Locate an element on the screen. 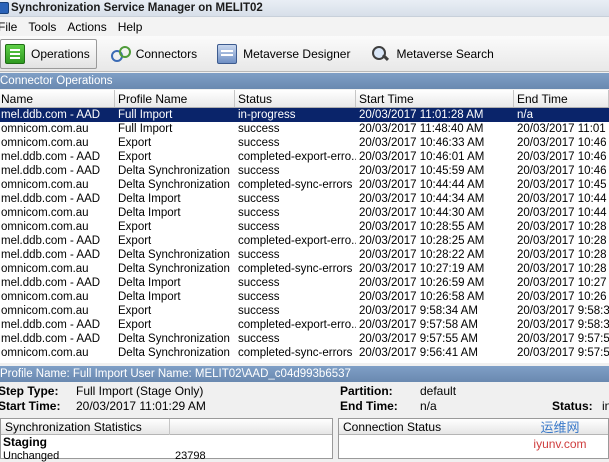 This screenshot has height=462, width=609. metaverse-designer-button: Metaverse Designer is located at coordinates (284, 54).